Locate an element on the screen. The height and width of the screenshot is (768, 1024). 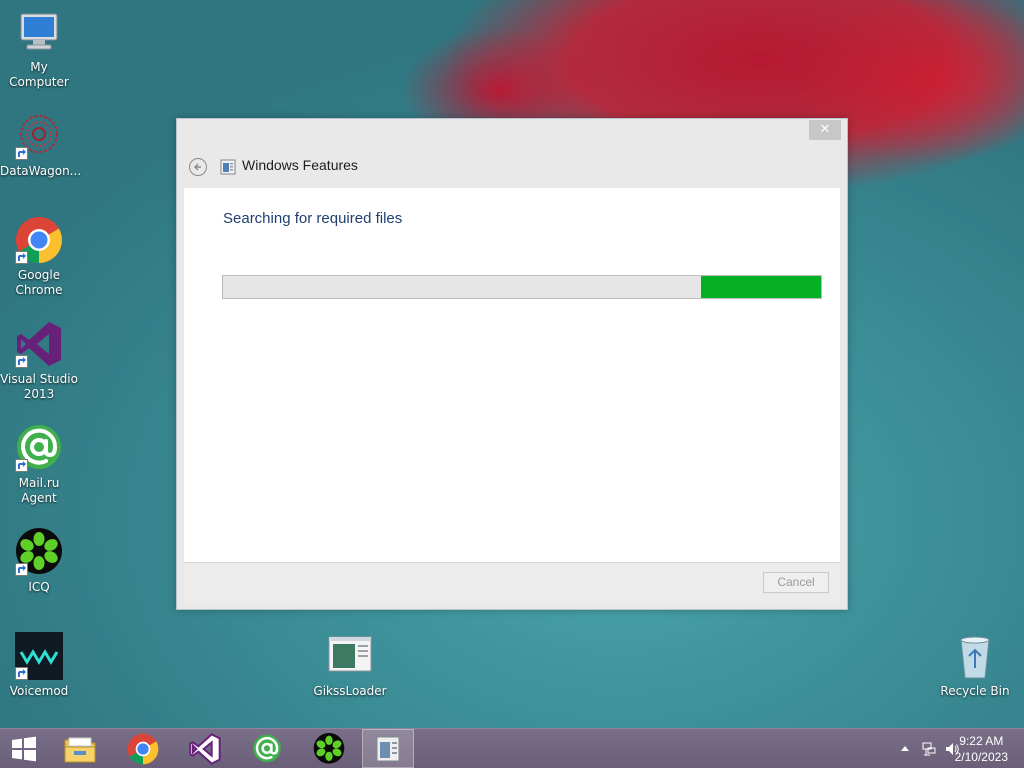
application-icon is located at coordinates (350, 656).